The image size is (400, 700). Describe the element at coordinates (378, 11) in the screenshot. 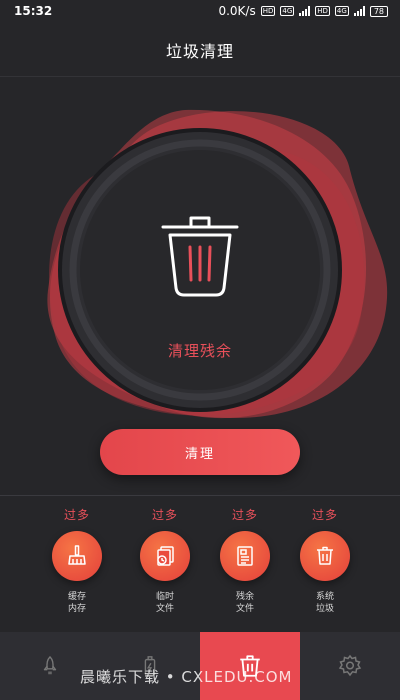

I see `battery-indicator: 78` at that location.